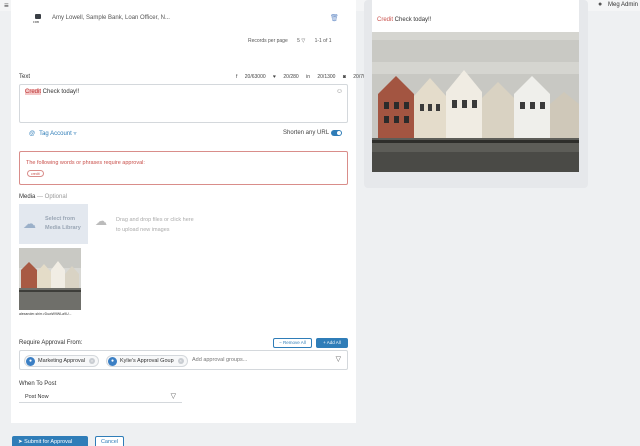  Describe the element at coordinates (32, 134) in the screenshot. I see `at-icon: @` at that location.